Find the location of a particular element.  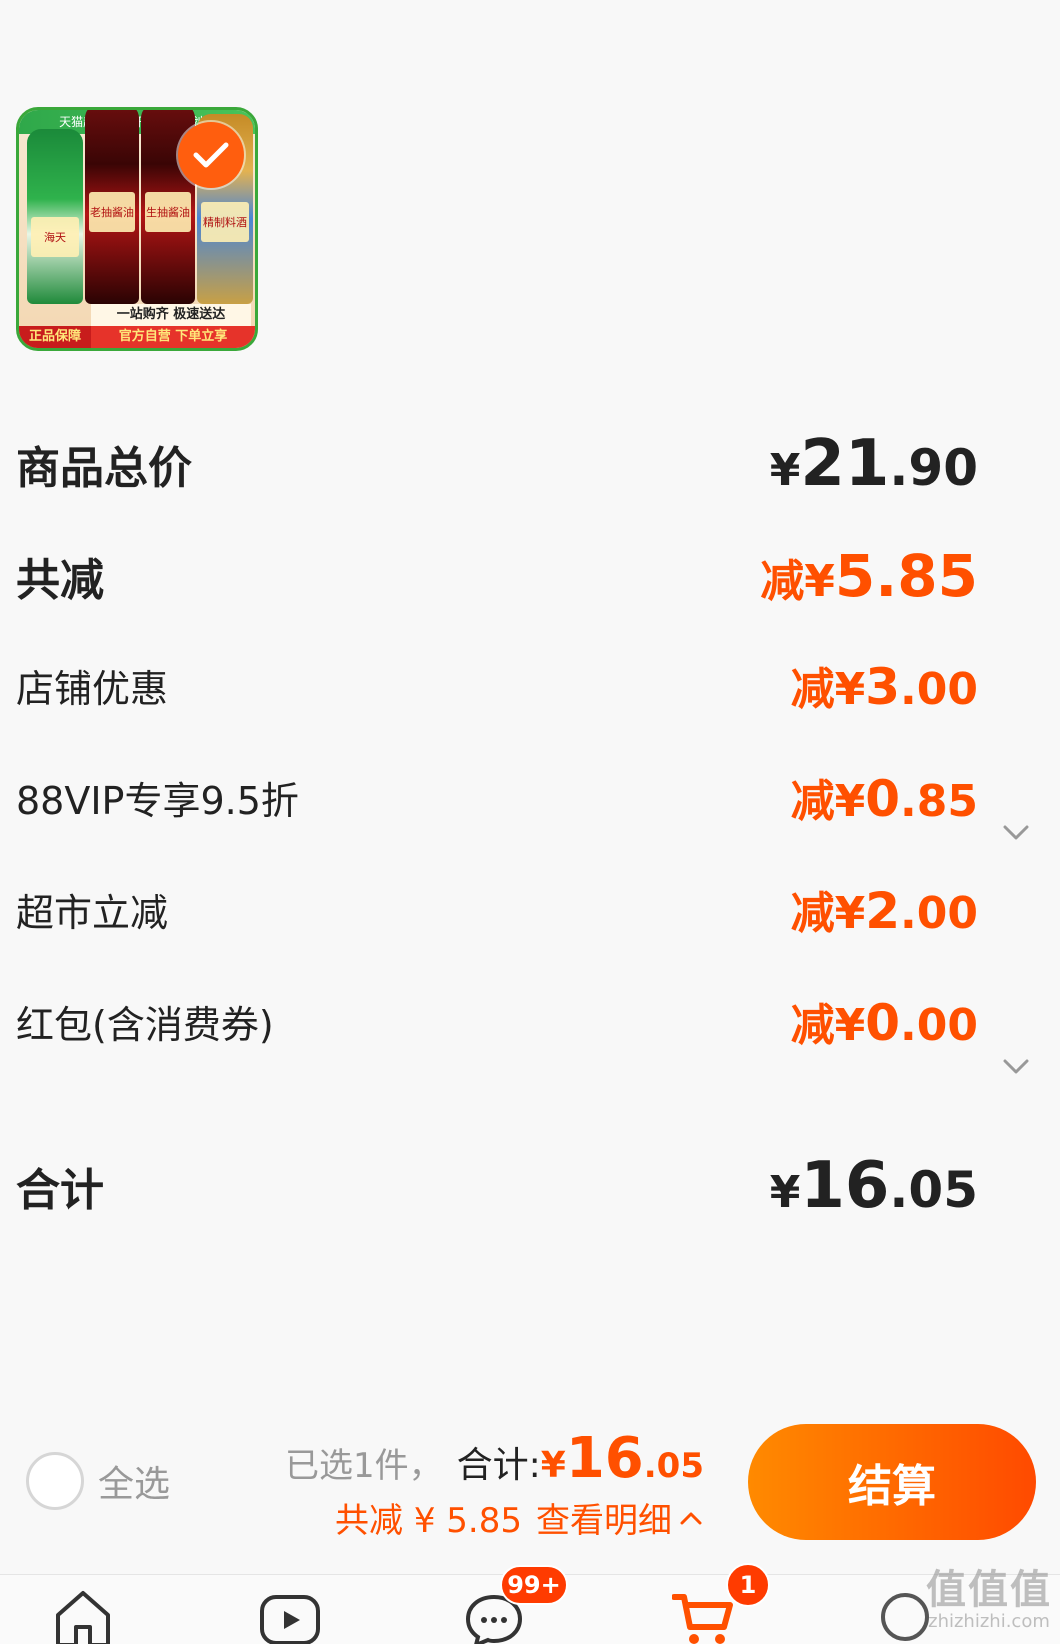

summary-total-label: 合计: is located at coordinates (498, 1465).